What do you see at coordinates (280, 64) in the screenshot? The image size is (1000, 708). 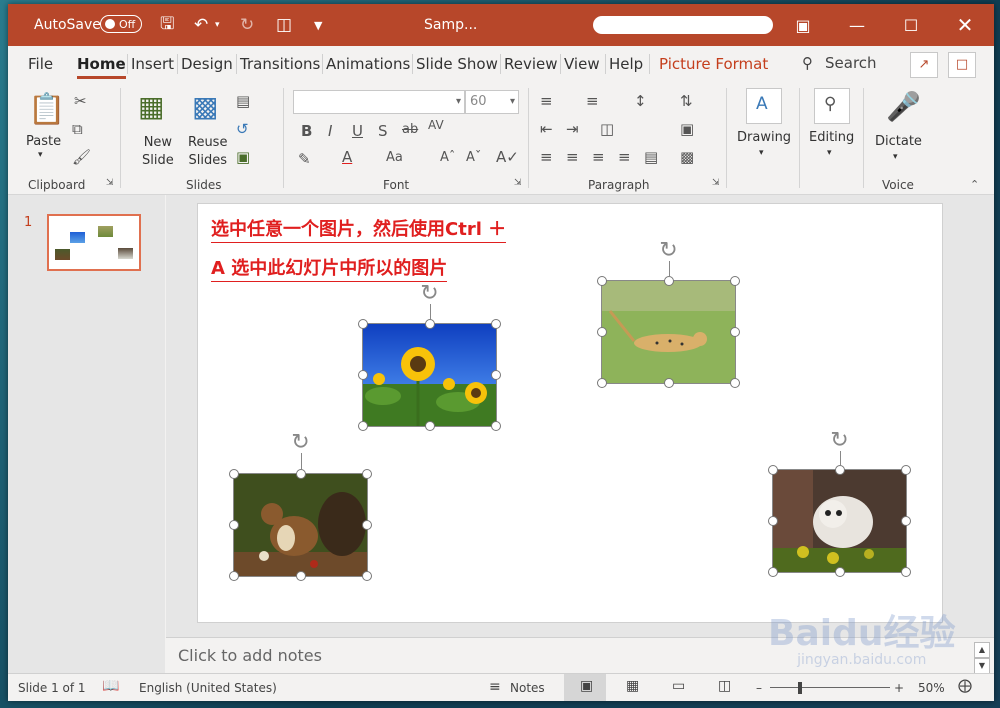 I see `tab-transitions: Transitions` at bounding box center [280, 64].